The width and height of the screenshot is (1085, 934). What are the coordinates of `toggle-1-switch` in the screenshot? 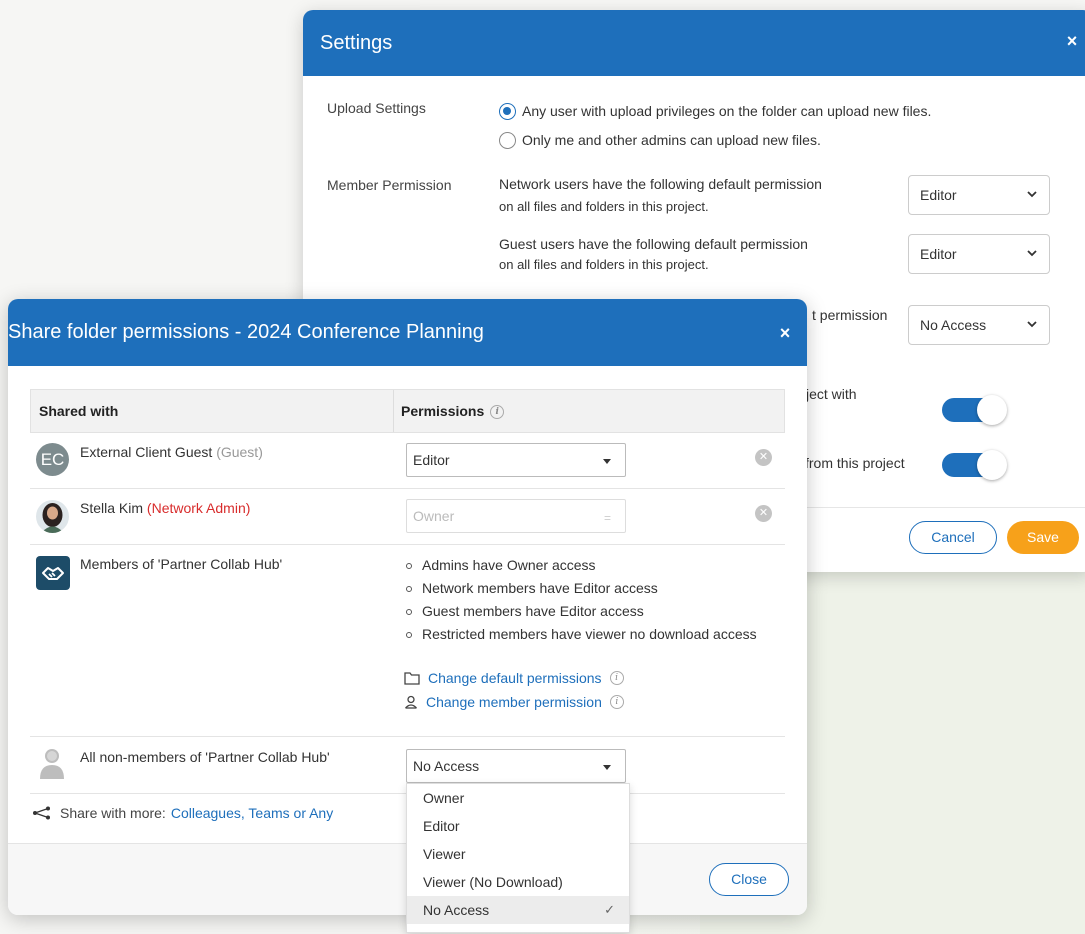 It's located at (974, 410).